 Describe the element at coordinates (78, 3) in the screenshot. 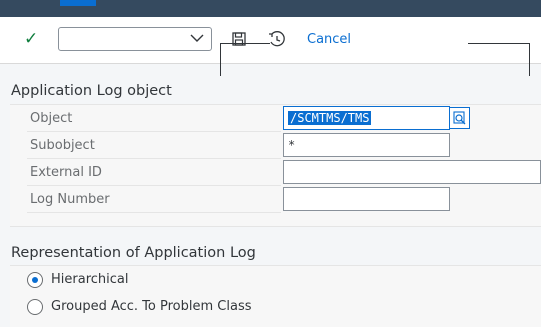

I see `shell-brand-strip` at that location.